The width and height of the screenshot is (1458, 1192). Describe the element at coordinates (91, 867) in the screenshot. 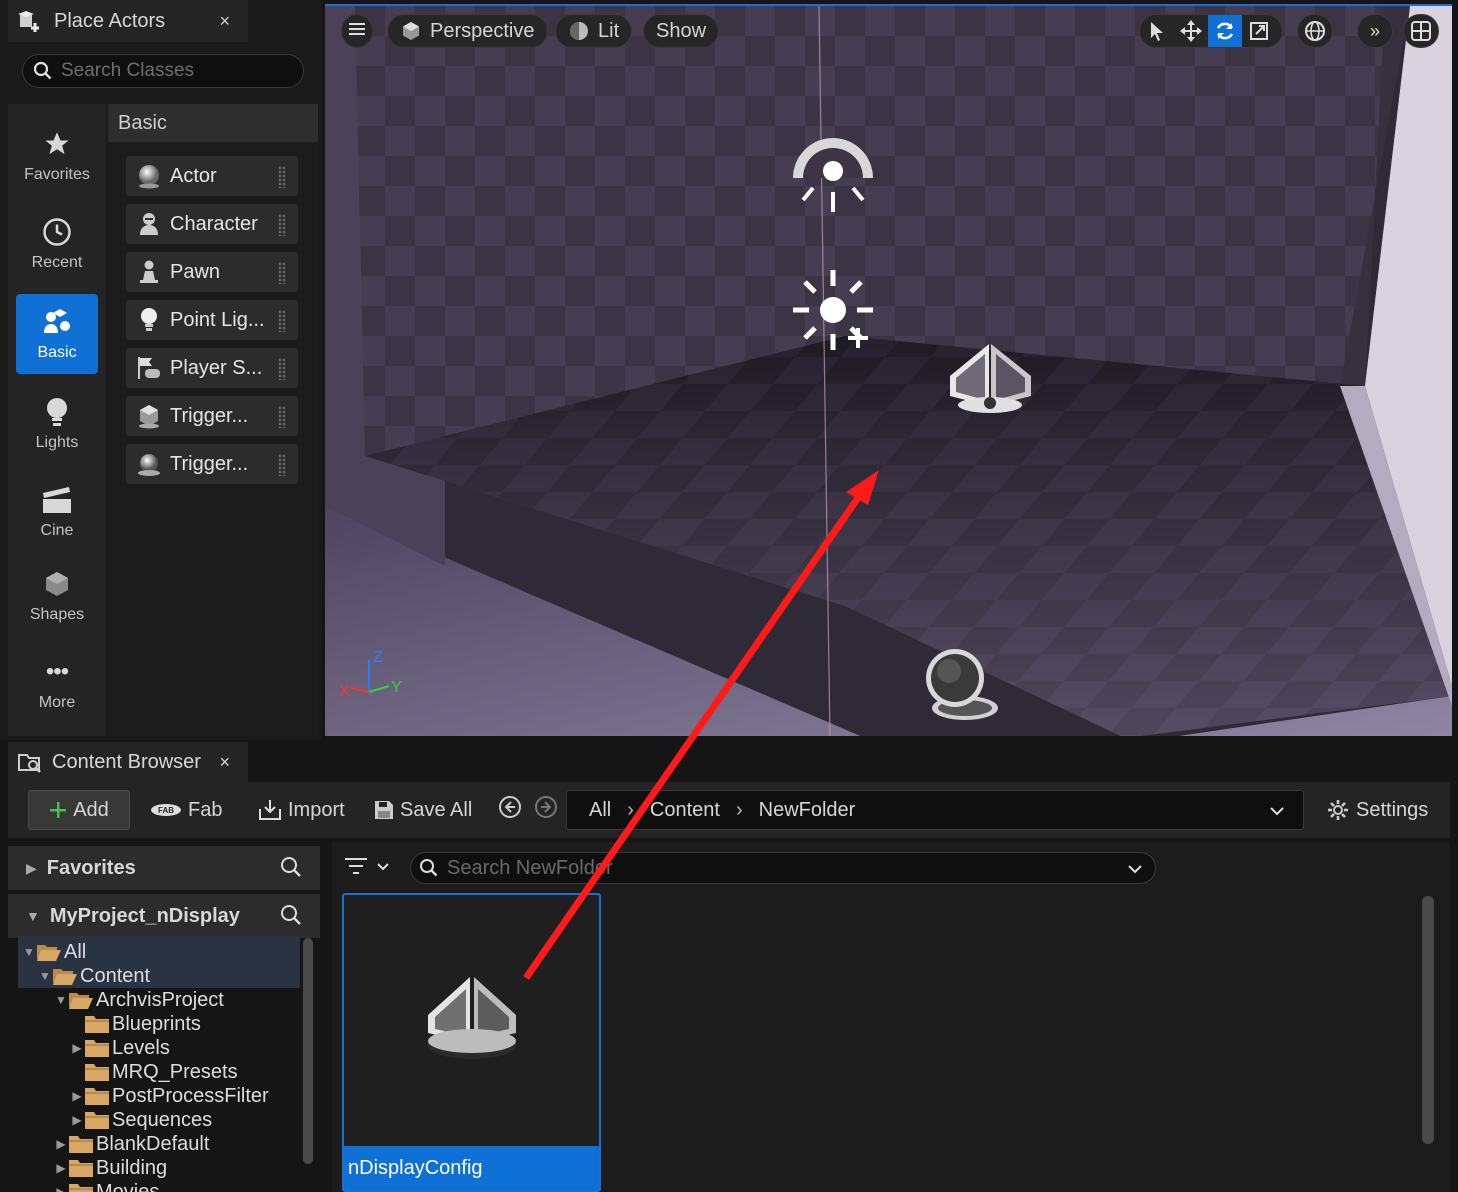

I see `favorites-label: Favorites` at that location.